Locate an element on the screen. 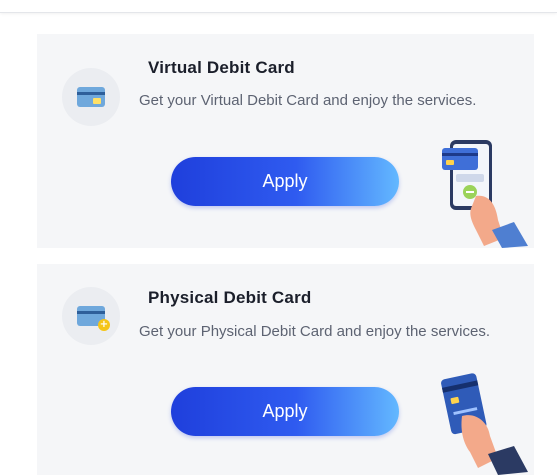 This screenshot has width=557, height=475. credit-card-add-icon: + is located at coordinates (93, 318).